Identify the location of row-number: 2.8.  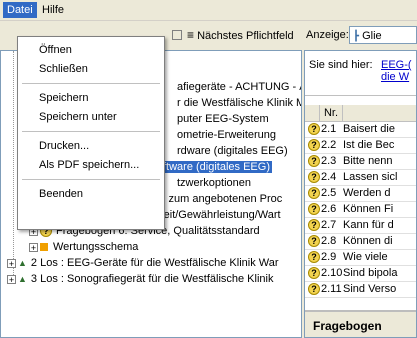
(329, 241).